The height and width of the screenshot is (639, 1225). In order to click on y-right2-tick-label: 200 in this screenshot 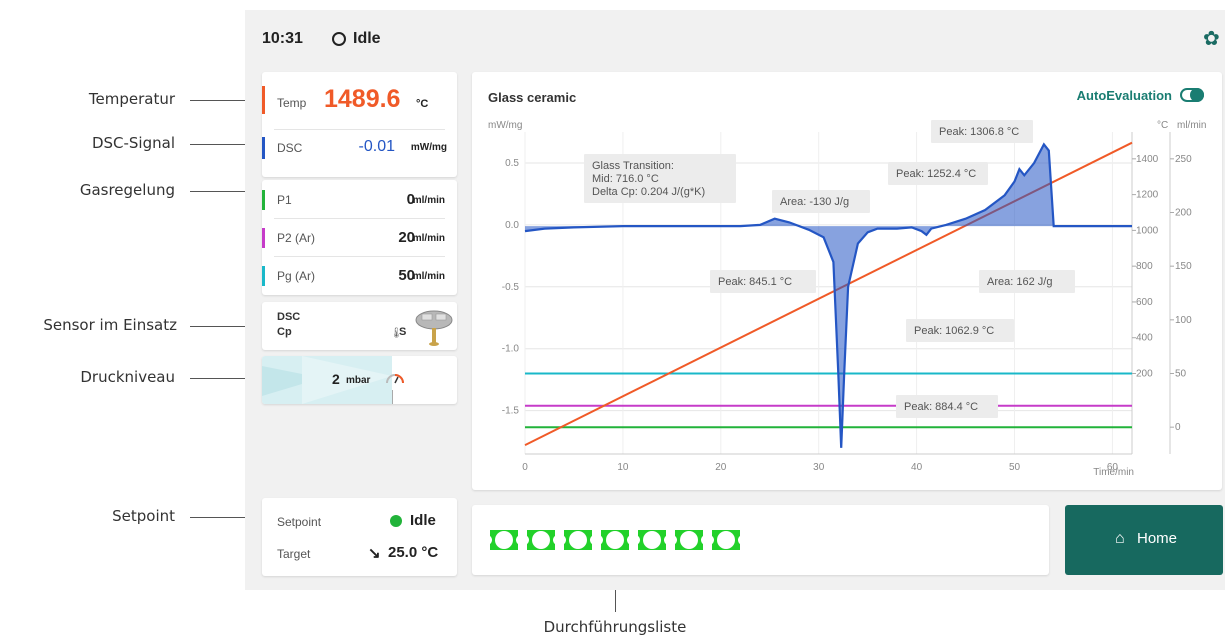, I will do `click(1183, 213)`.